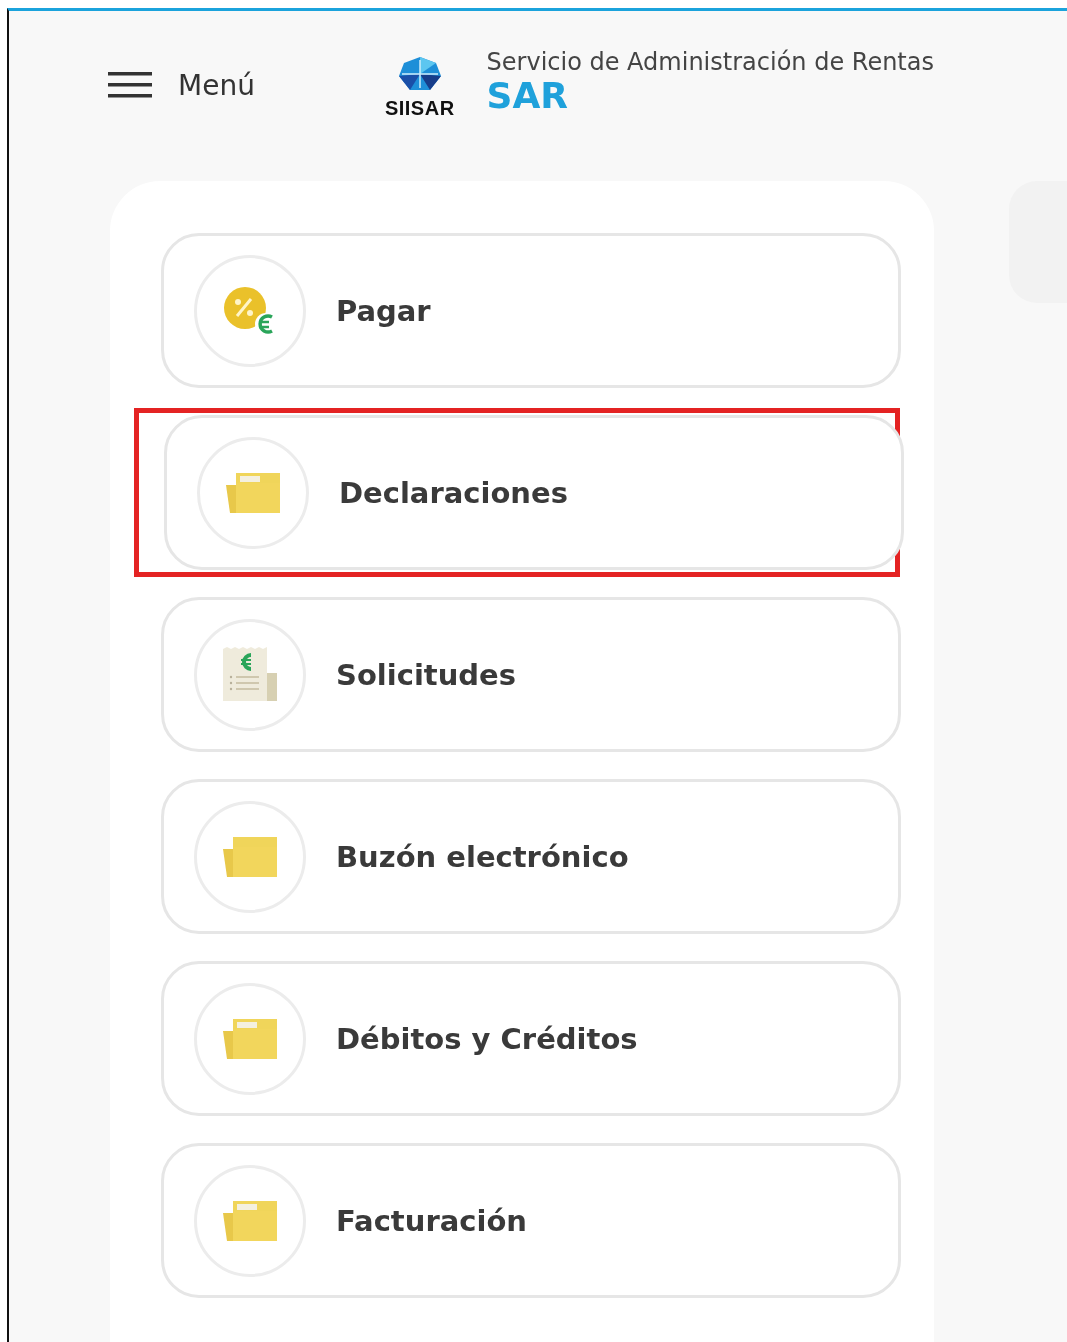 The width and height of the screenshot is (1067, 1342). Describe the element at coordinates (531, 674) in the screenshot. I see `menu-item: Solicitudes` at that location.